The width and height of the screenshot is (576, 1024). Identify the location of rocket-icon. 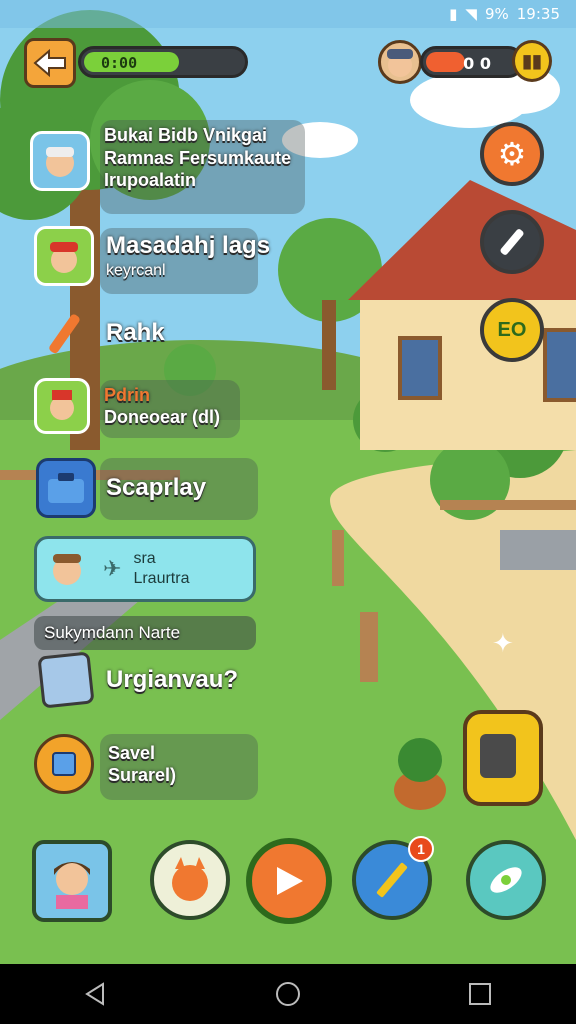
(506, 880).